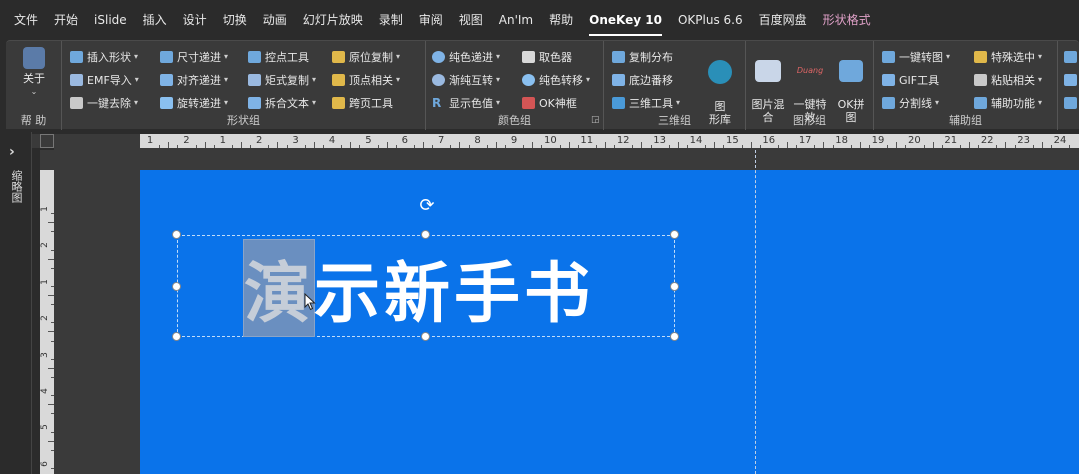 Image resolution: width=1079 pixels, height=474 pixels. What do you see at coordinates (366, 102) in the screenshot?
I see `cross-page-tool-button: 跨页工具` at bounding box center [366, 102].